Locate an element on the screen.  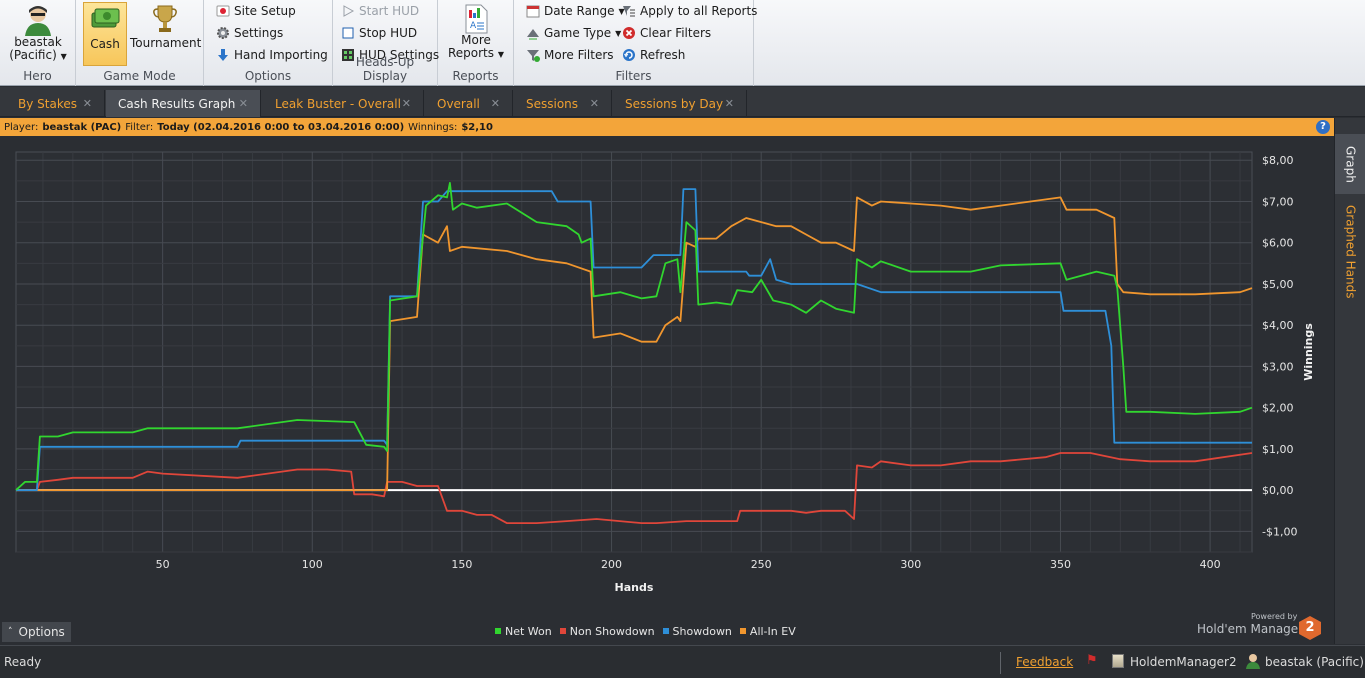
game-mode-group-label: Game Mode is located at coordinates (139, 76).